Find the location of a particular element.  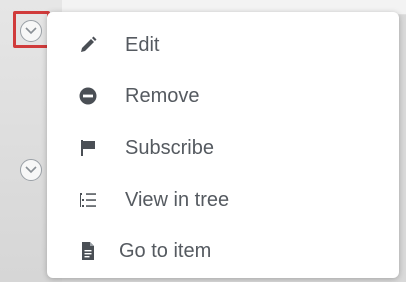

menu-item-label: Remove is located at coordinates (162, 95).